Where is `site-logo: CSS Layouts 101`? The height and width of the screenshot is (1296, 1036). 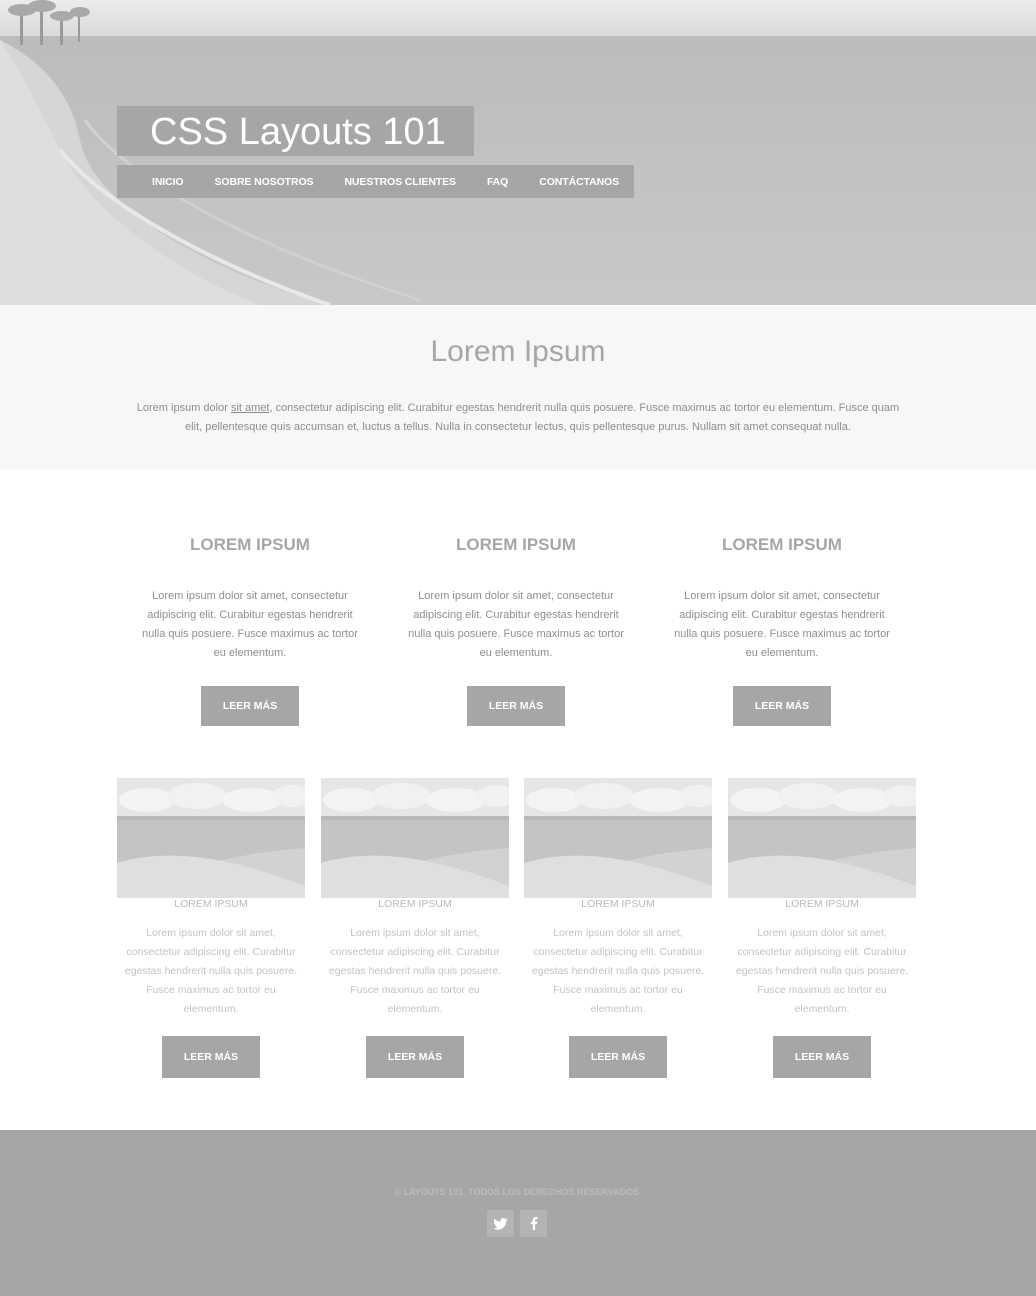 site-logo: CSS Layouts 101 is located at coordinates (298, 132).